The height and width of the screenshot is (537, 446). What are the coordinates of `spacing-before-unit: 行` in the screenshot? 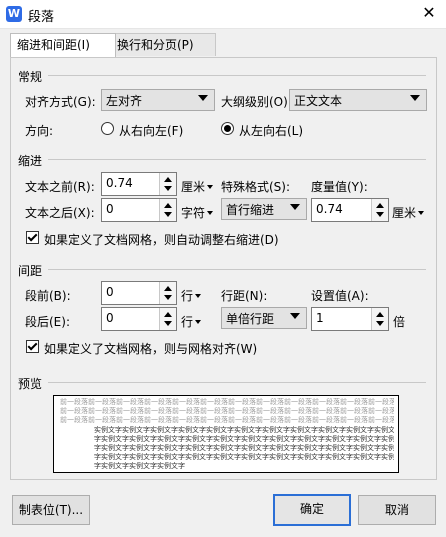 It's located at (187, 296).